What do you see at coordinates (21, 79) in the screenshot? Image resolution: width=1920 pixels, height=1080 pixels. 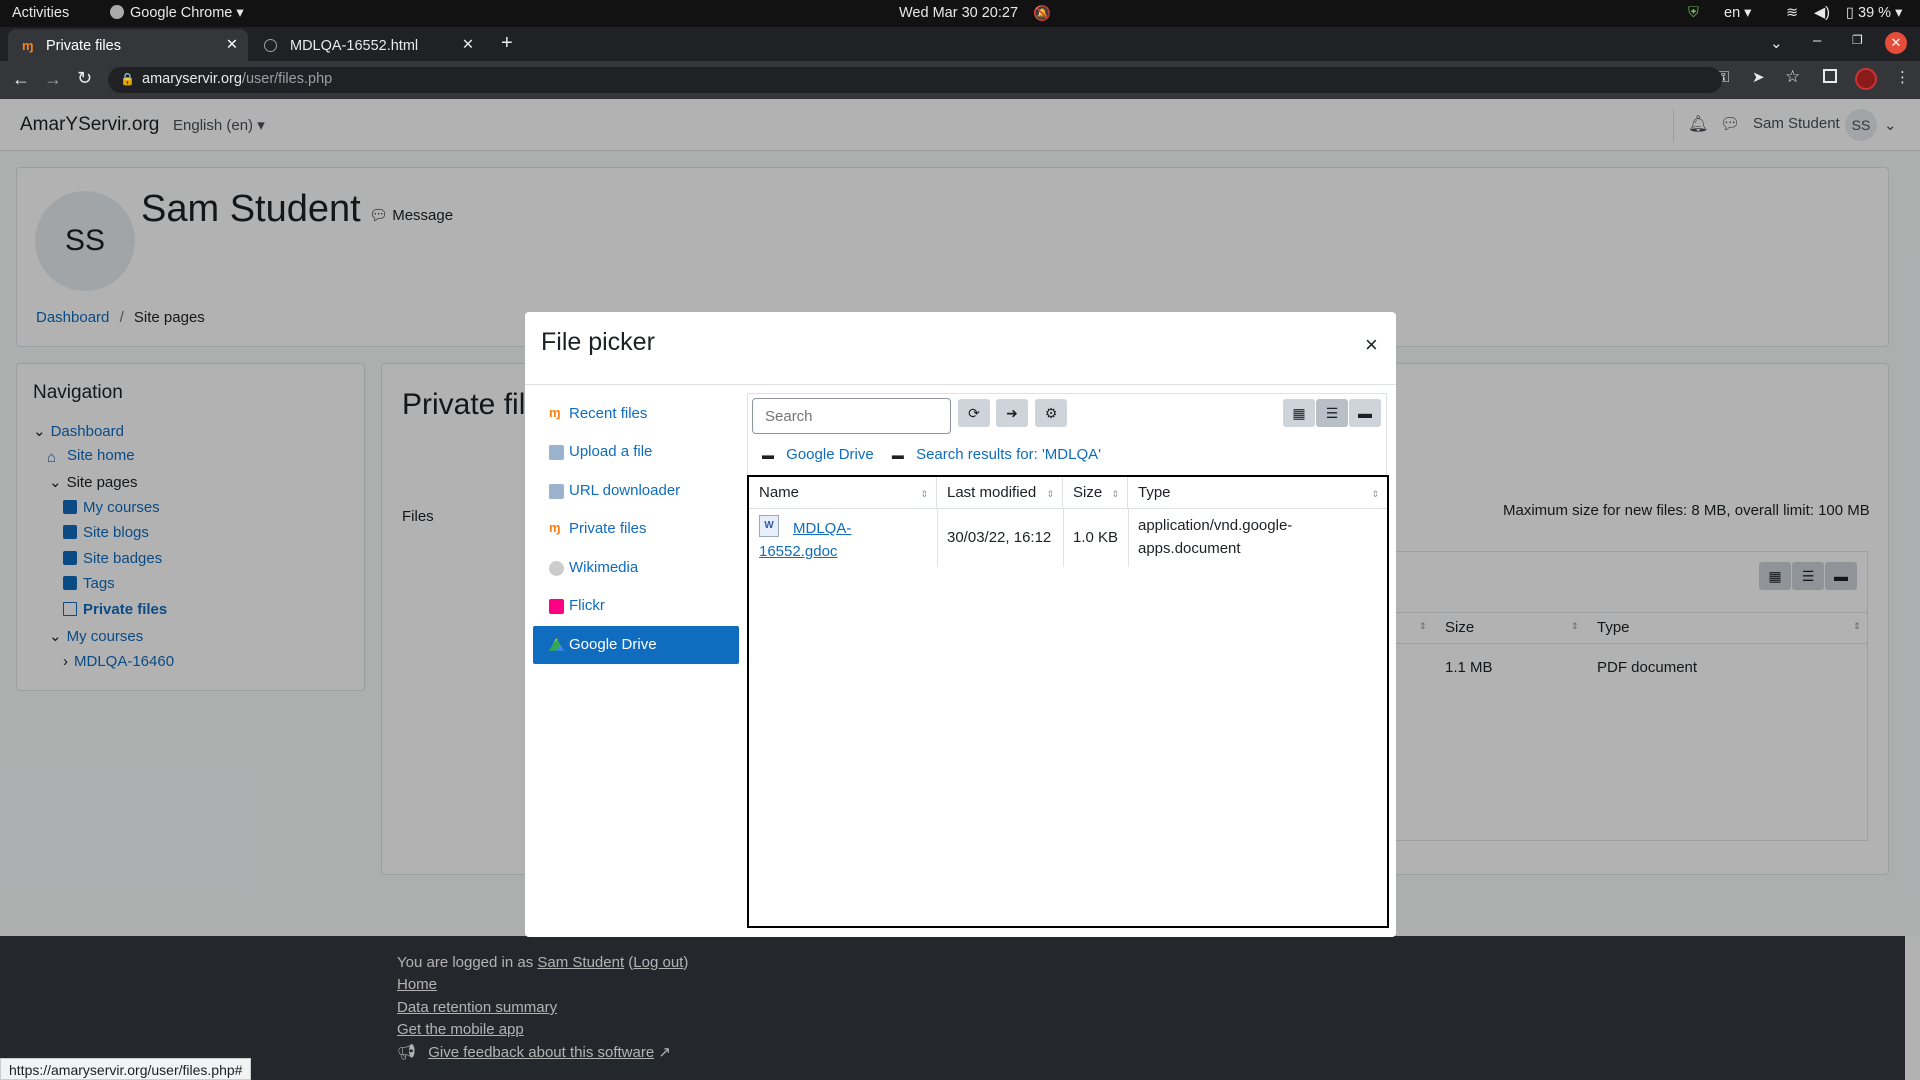 I see `back-icon: ←` at bounding box center [21, 79].